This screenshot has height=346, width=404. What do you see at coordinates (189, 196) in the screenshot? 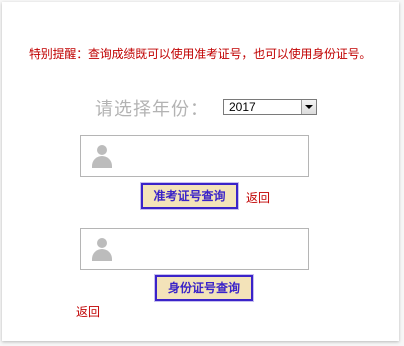
I see `exam-number-query-button: 准考证号查询` at bounding box center [189, 196].